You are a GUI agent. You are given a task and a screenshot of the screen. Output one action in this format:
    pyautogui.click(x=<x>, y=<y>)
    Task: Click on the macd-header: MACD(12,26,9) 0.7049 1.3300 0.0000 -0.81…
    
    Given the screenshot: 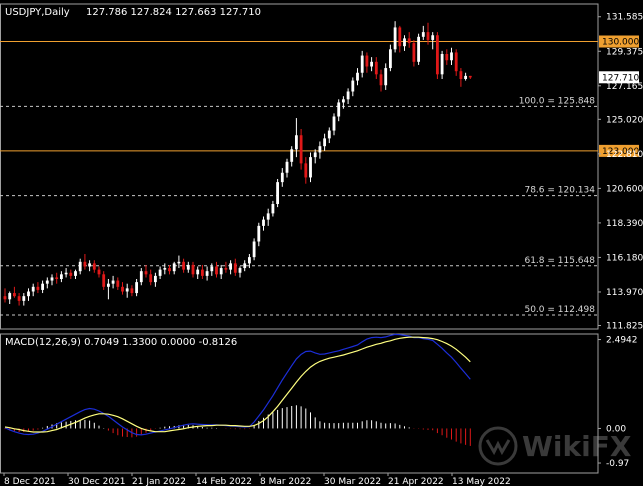 What is the action you would take?
    pyautogui.click(x=121, y=342)
    